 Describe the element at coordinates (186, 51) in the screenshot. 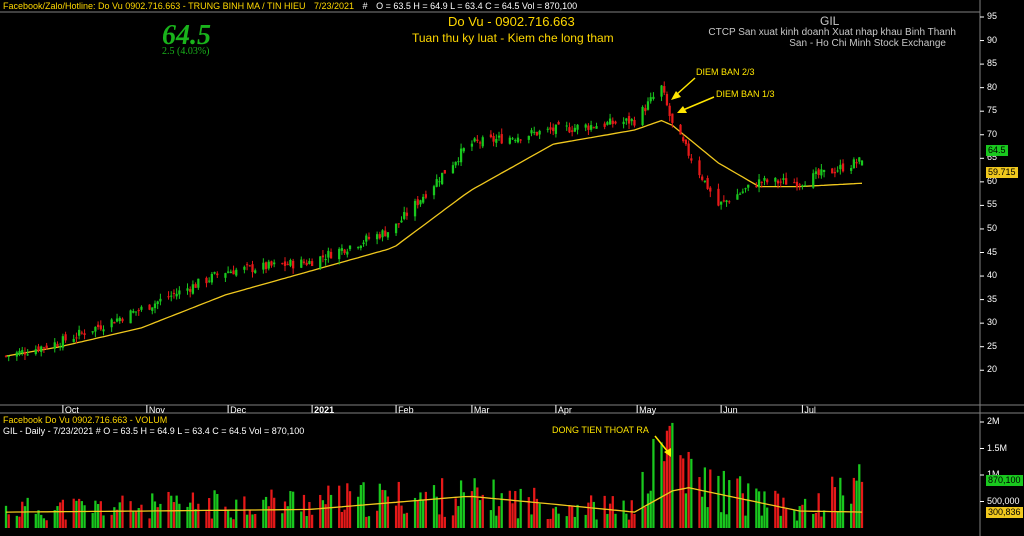

I see `price-change: 2.5 (4.03%)` at that location.